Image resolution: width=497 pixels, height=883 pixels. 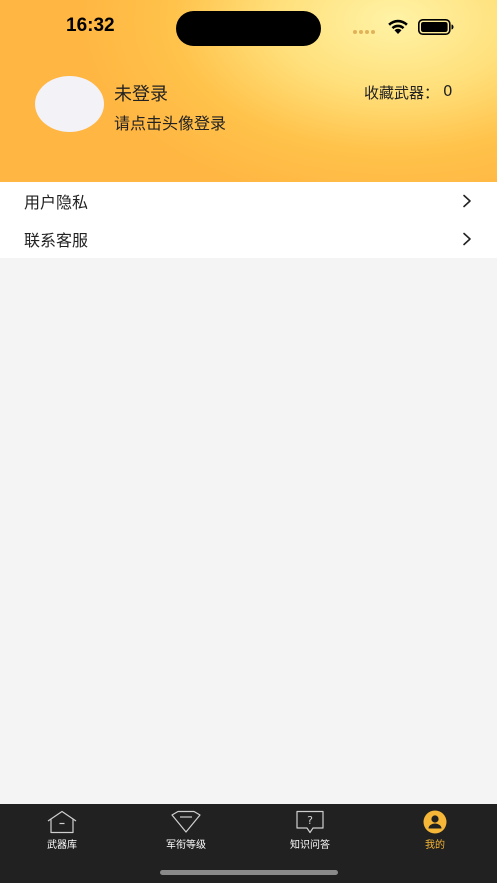 I want to click on tab-label: 我的, so click(x=435, y=845).